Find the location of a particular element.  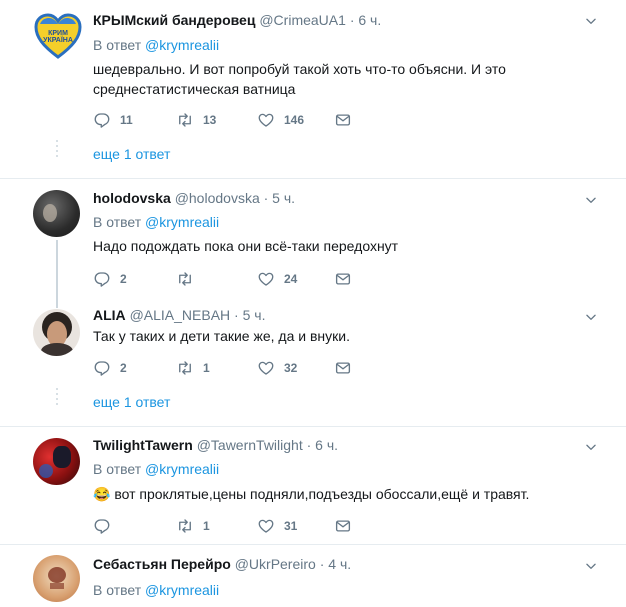

avatar-logo-text: КРИМ УКРАЇНА is located at coordinates (58, 37).